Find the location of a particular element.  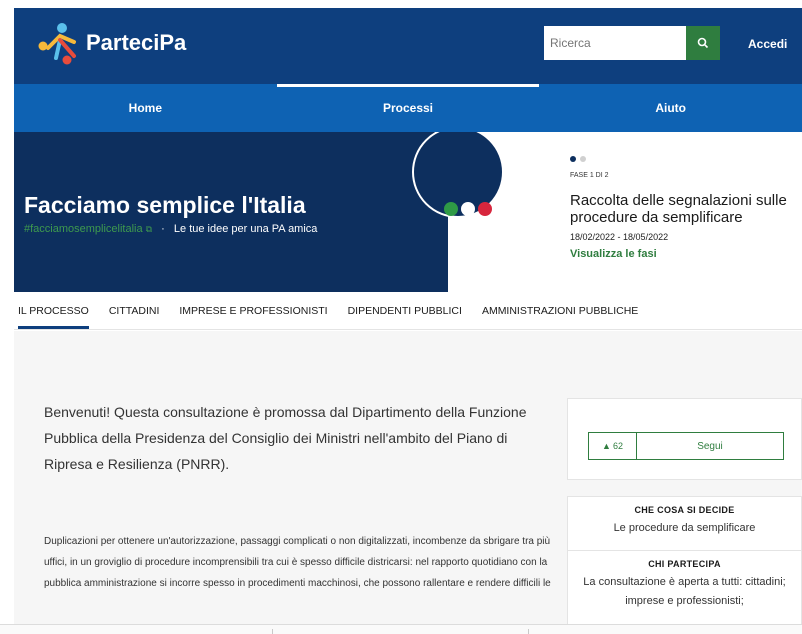

process-title: Facciamo semplice l'Italia is located at coordinates (165, 205).